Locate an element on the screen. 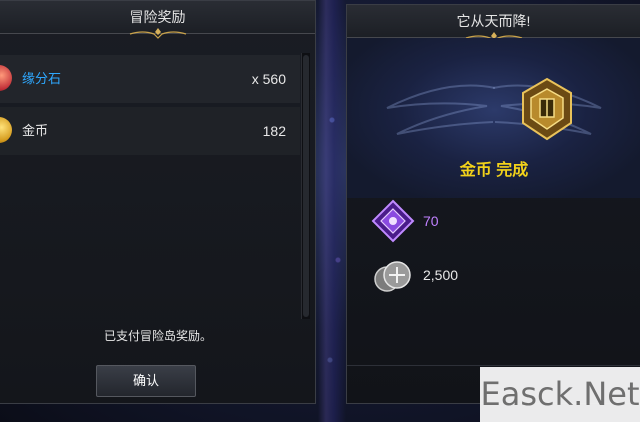 Image resolution: width=640 pixels, height=422 pixels. item-name: 缘分石 is located at coordinates (42, 78).